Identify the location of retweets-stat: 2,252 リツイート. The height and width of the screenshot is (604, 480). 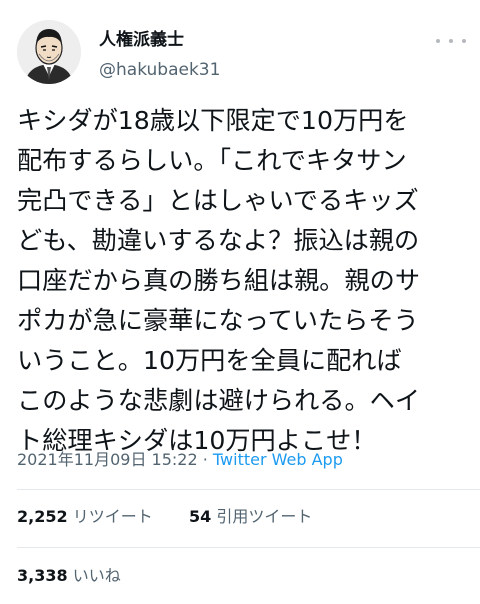
(85, 517).